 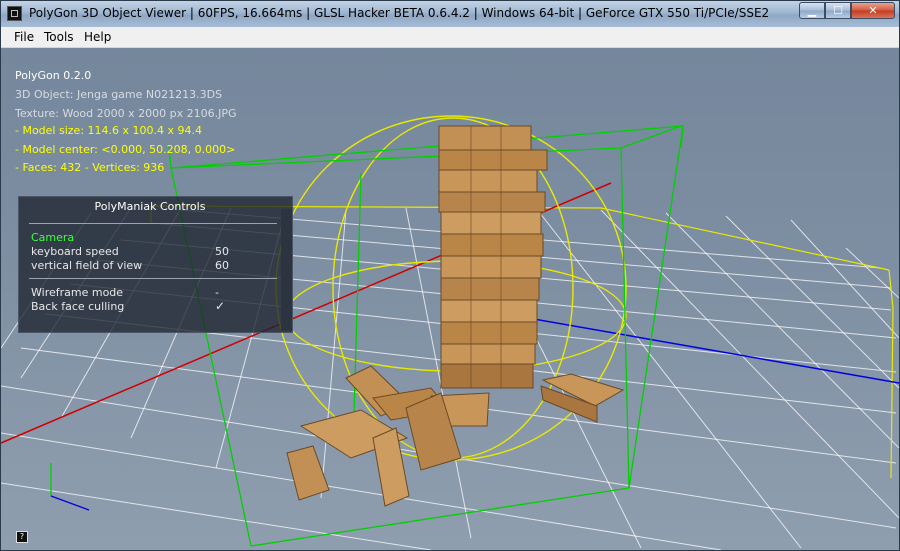 I want to click on controls-title: PolyManiak Controls, so click(x=150, y=206).